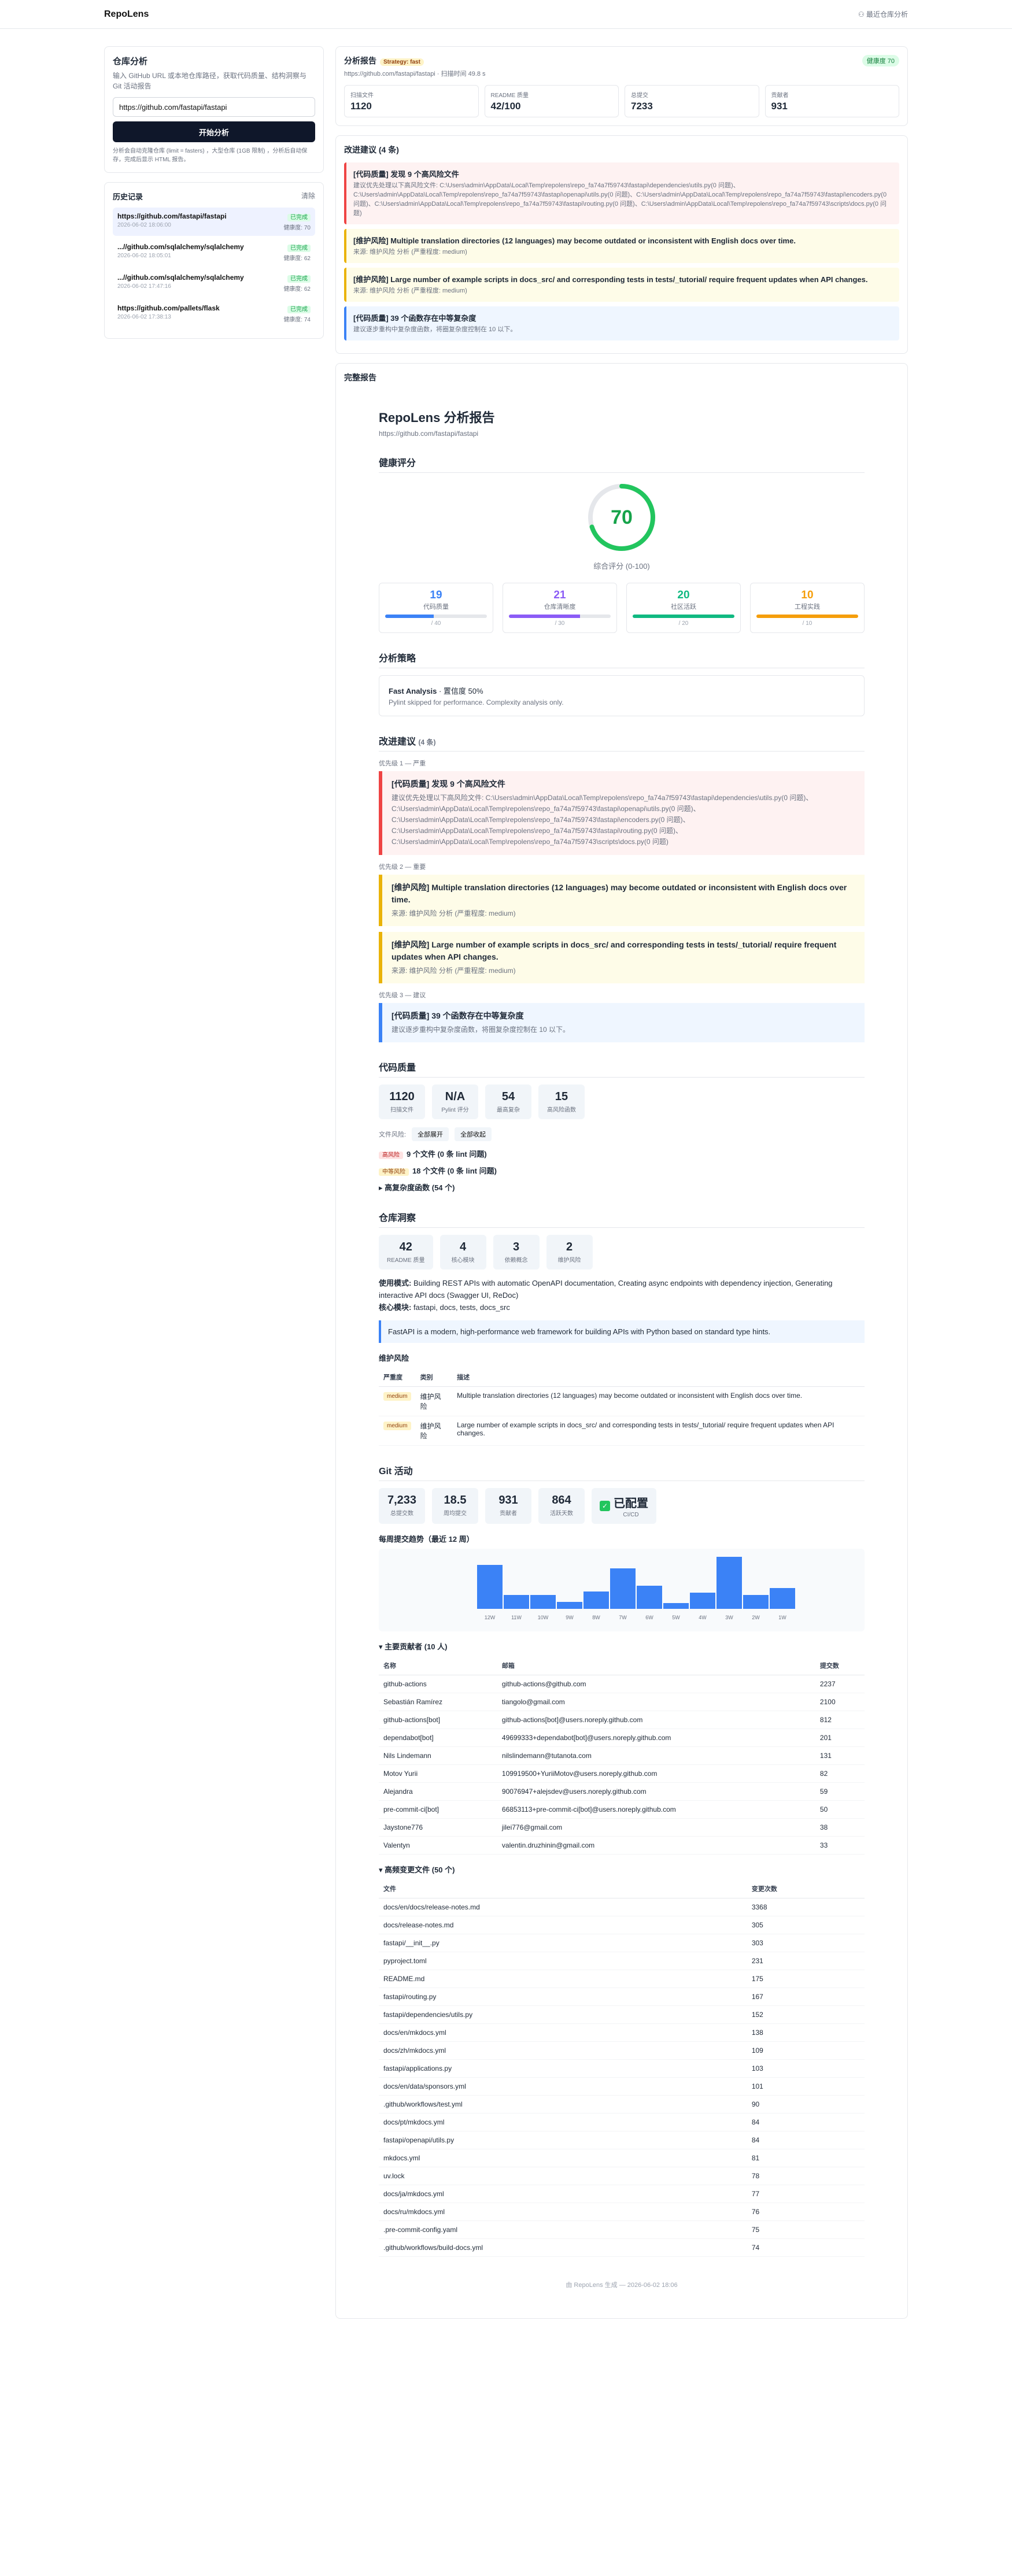 This screenshot has height=2576, width=1012. I want to click on history-item-meta: 已完成健康度: 62, so click(297, 283).